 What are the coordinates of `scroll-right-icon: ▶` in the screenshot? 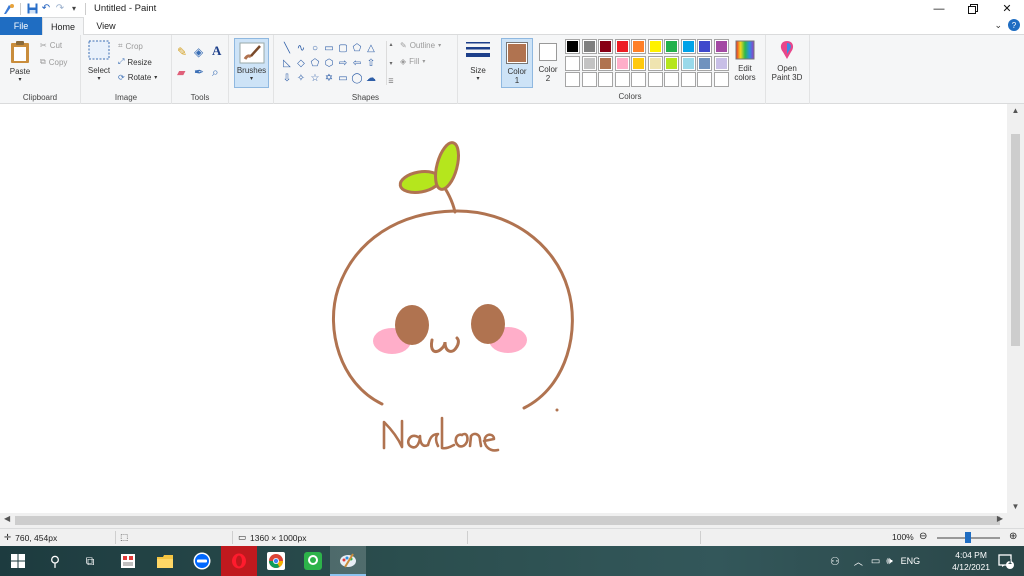 It's located at (1000, 518).